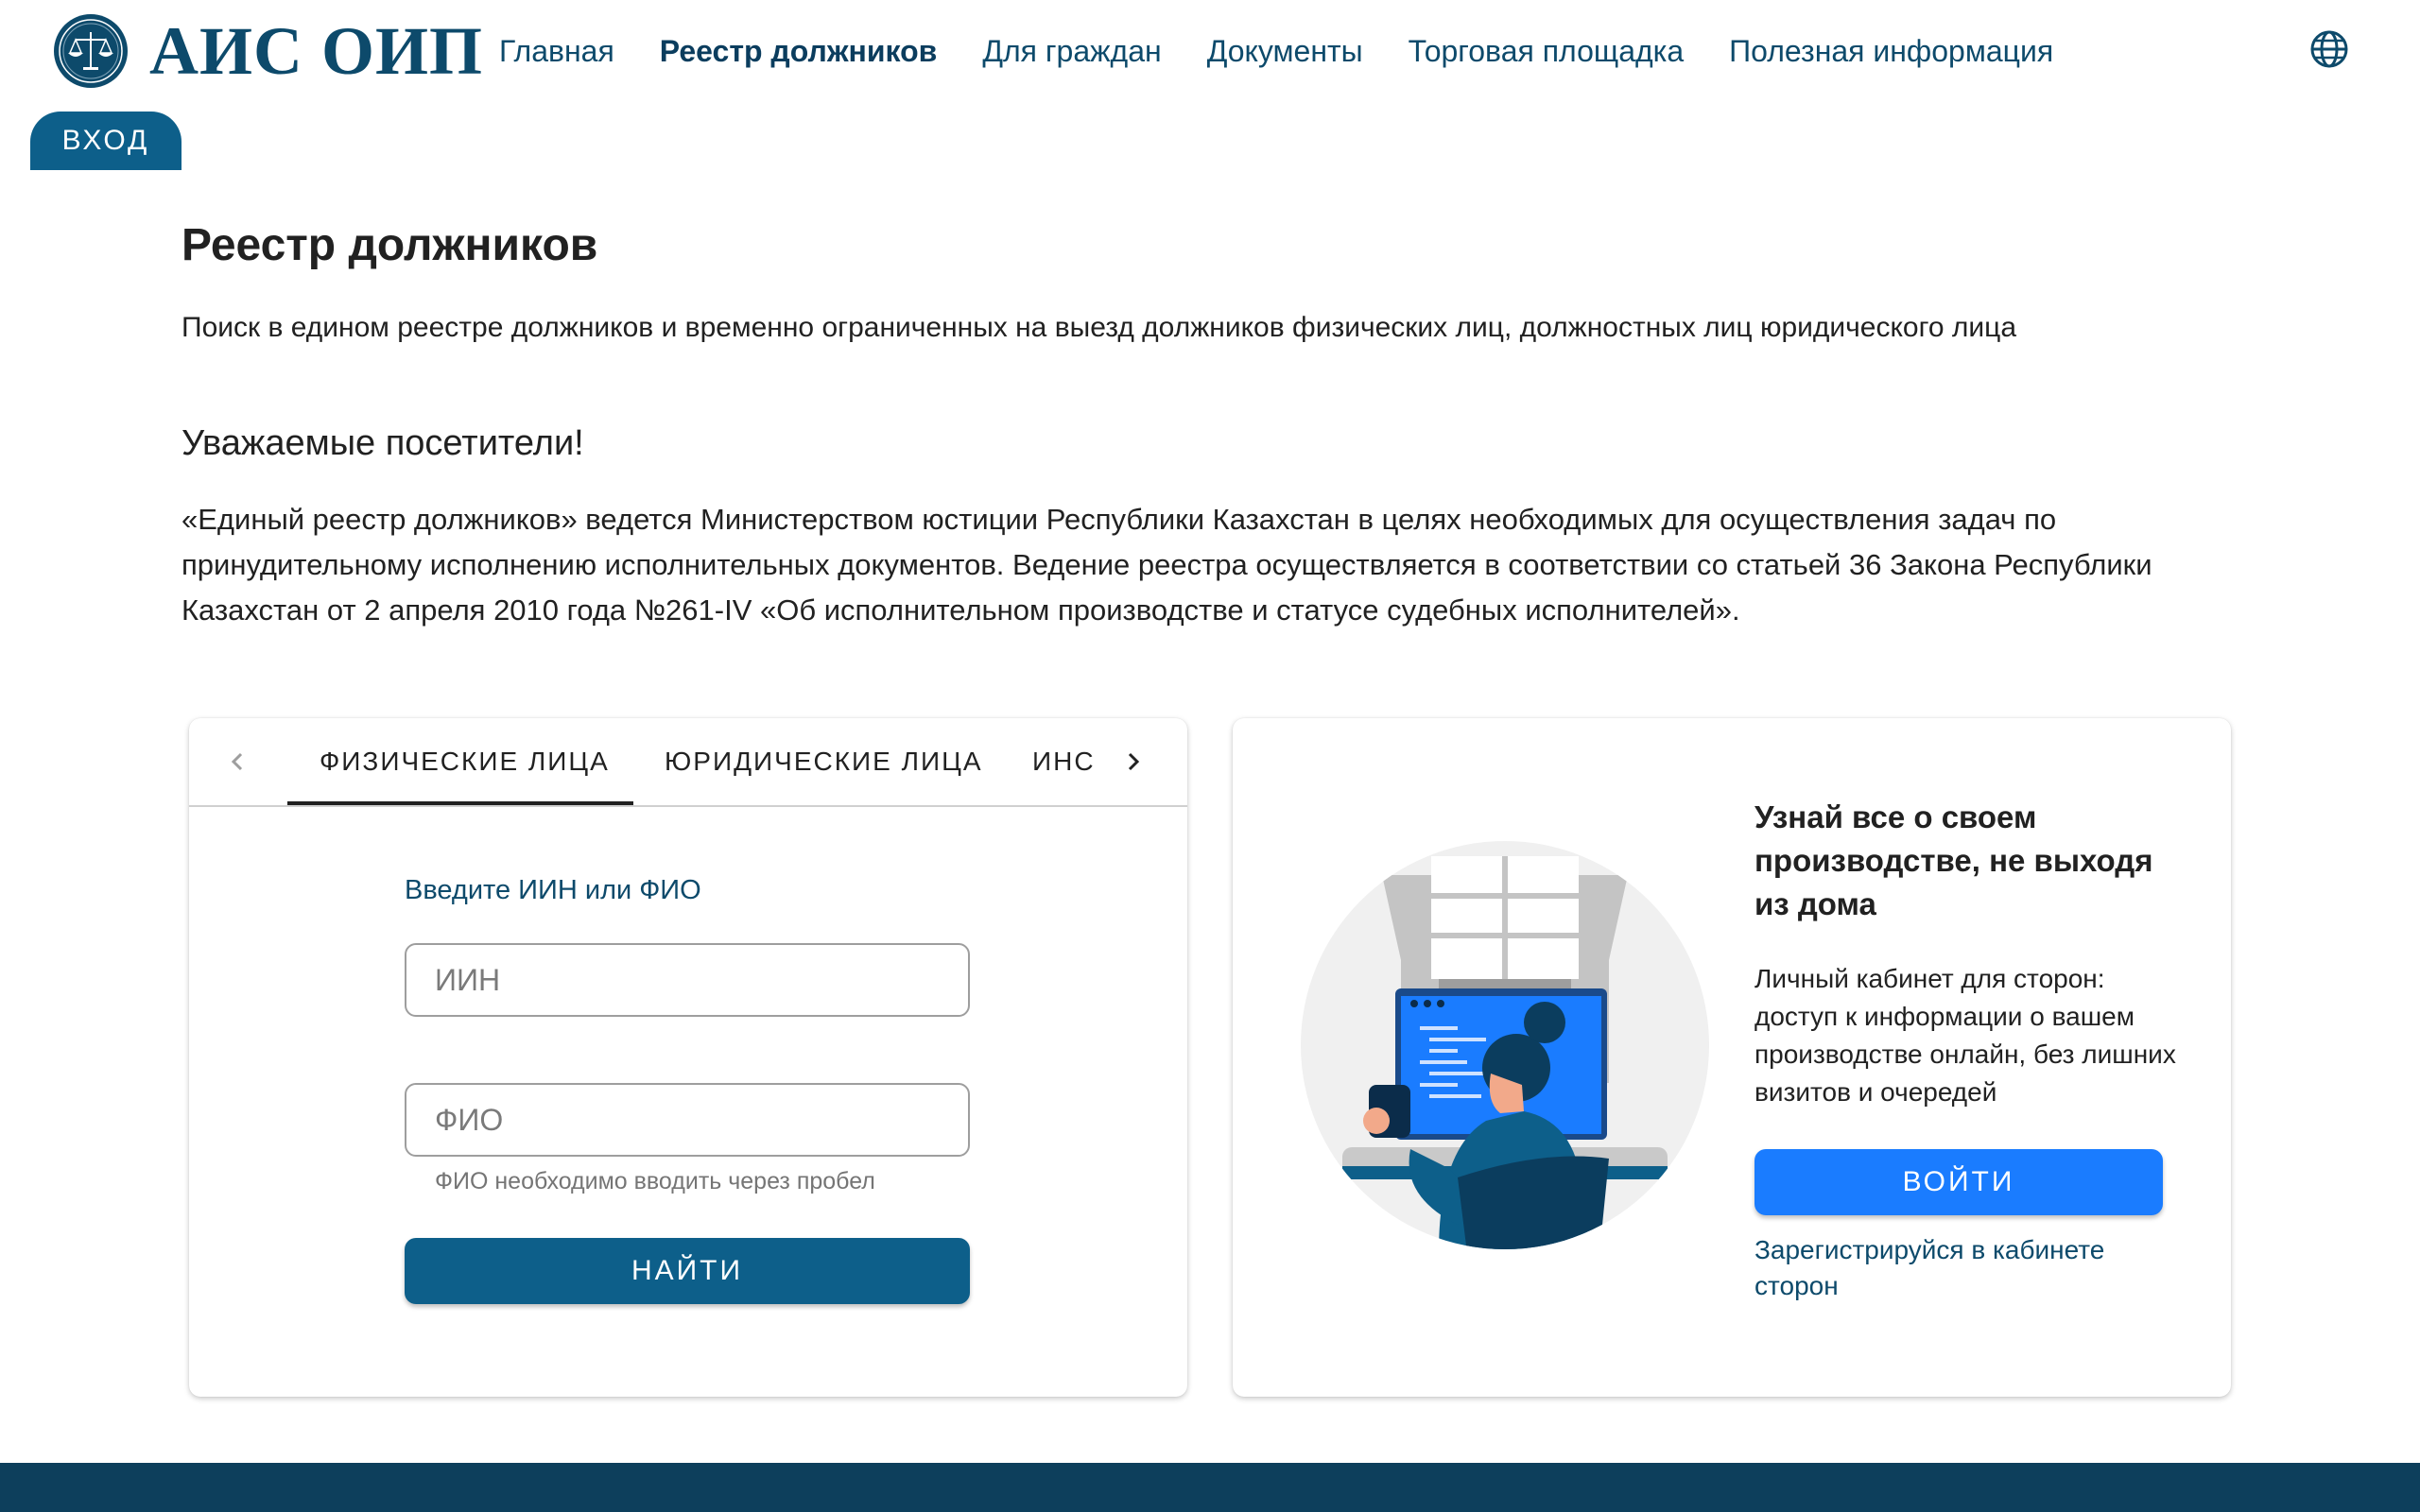 The height and width of the screenshot is (1512, 2420). I want to click on nav-item-documents: Документы, so click(1285, 51).